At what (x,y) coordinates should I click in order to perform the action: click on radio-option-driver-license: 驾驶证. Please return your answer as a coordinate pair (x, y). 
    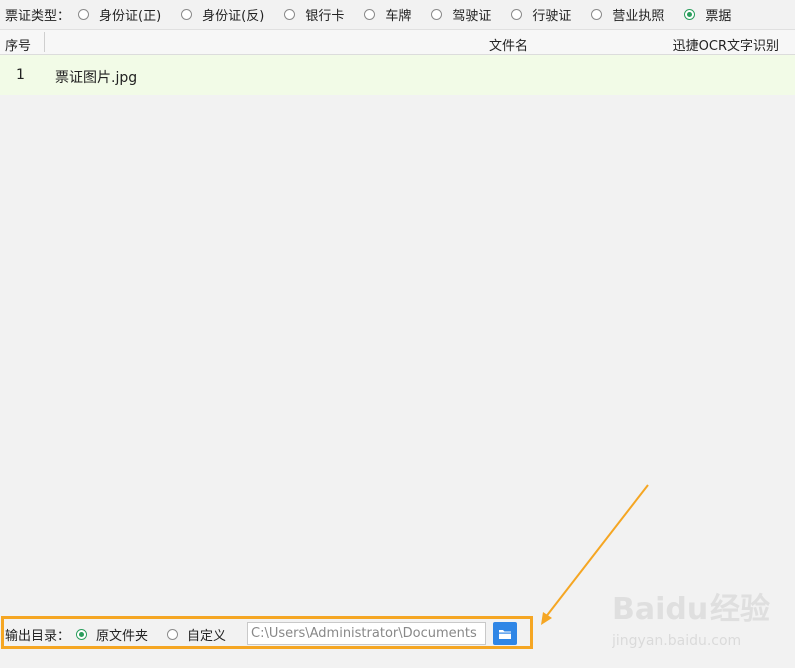
    Looking at the image, I should click on (471, 14).